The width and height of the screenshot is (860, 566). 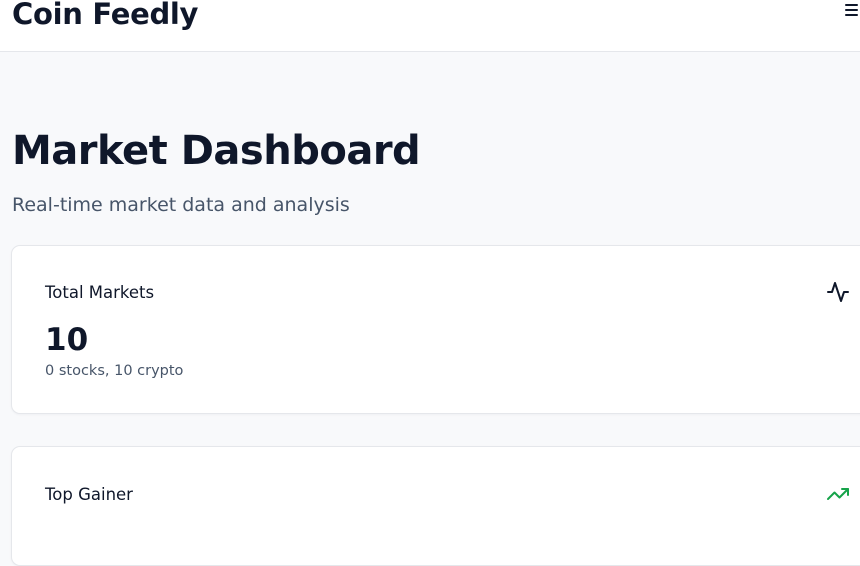 What do you see at coordinates (100, 292) in the screenshot?
I see `total-markets-label: Total Markets` at bounding box center [100, 292].